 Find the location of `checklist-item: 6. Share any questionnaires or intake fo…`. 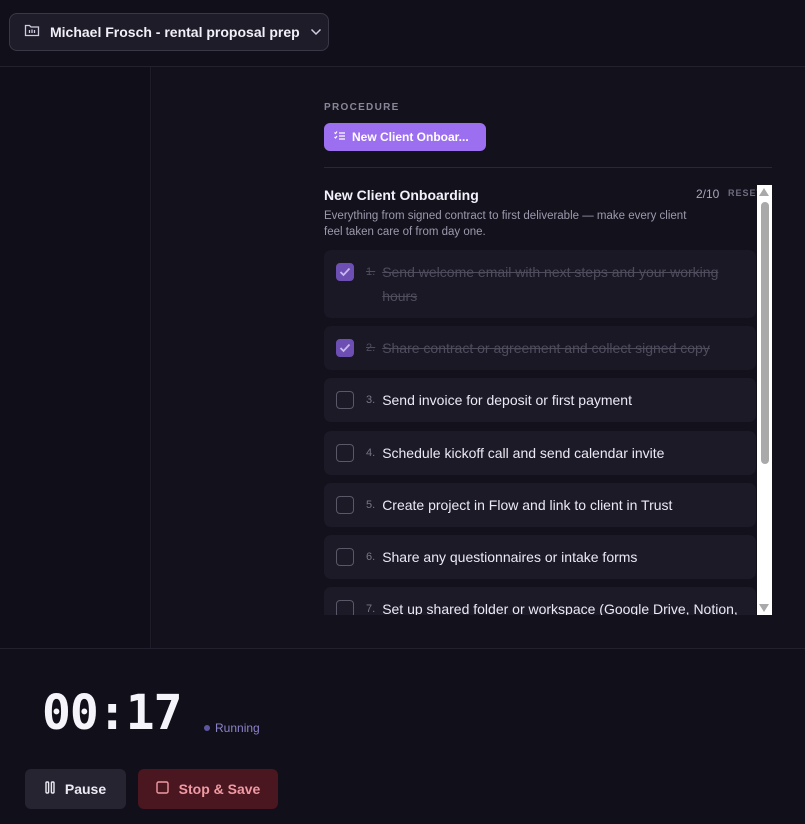

checklist-item: 6. Share any questionnaires or intake fo… is located at coordinates (540, 557).